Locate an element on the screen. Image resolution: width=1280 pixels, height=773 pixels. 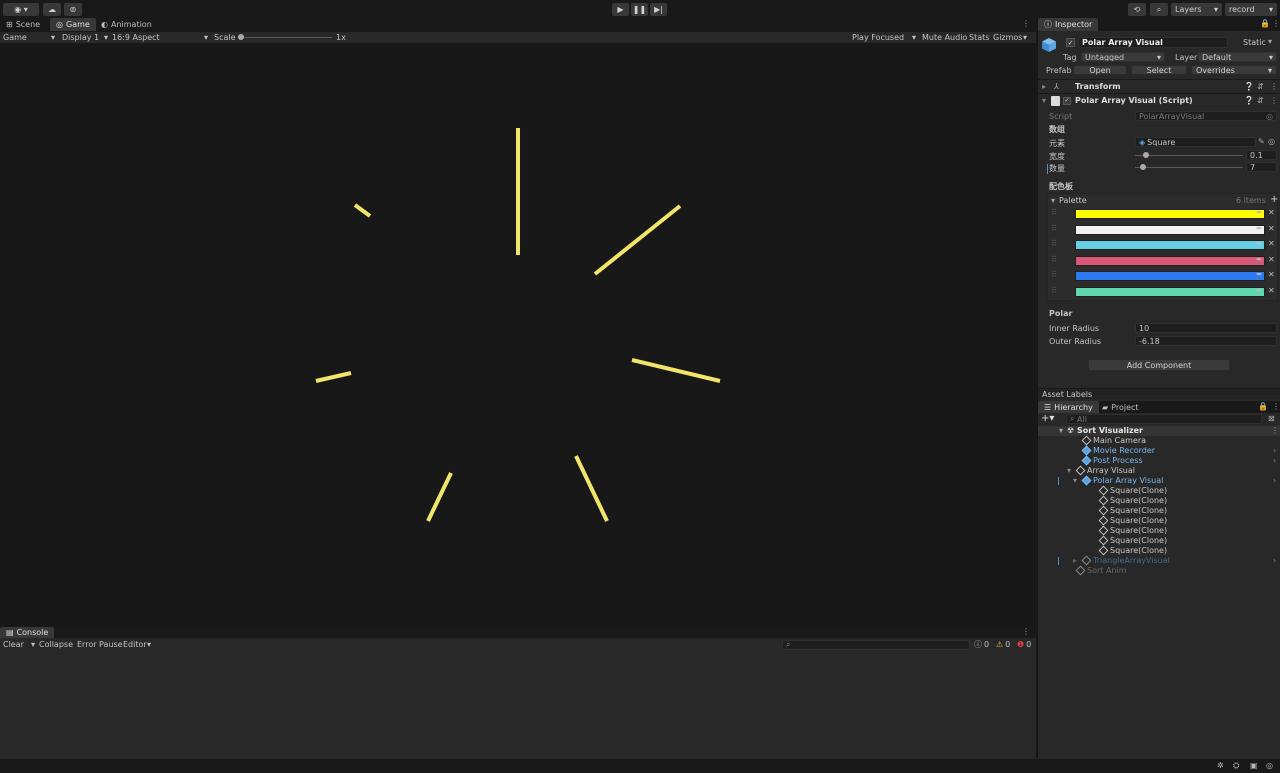
tab-animation: ◐ Animation is located at coordinates (126, 24).